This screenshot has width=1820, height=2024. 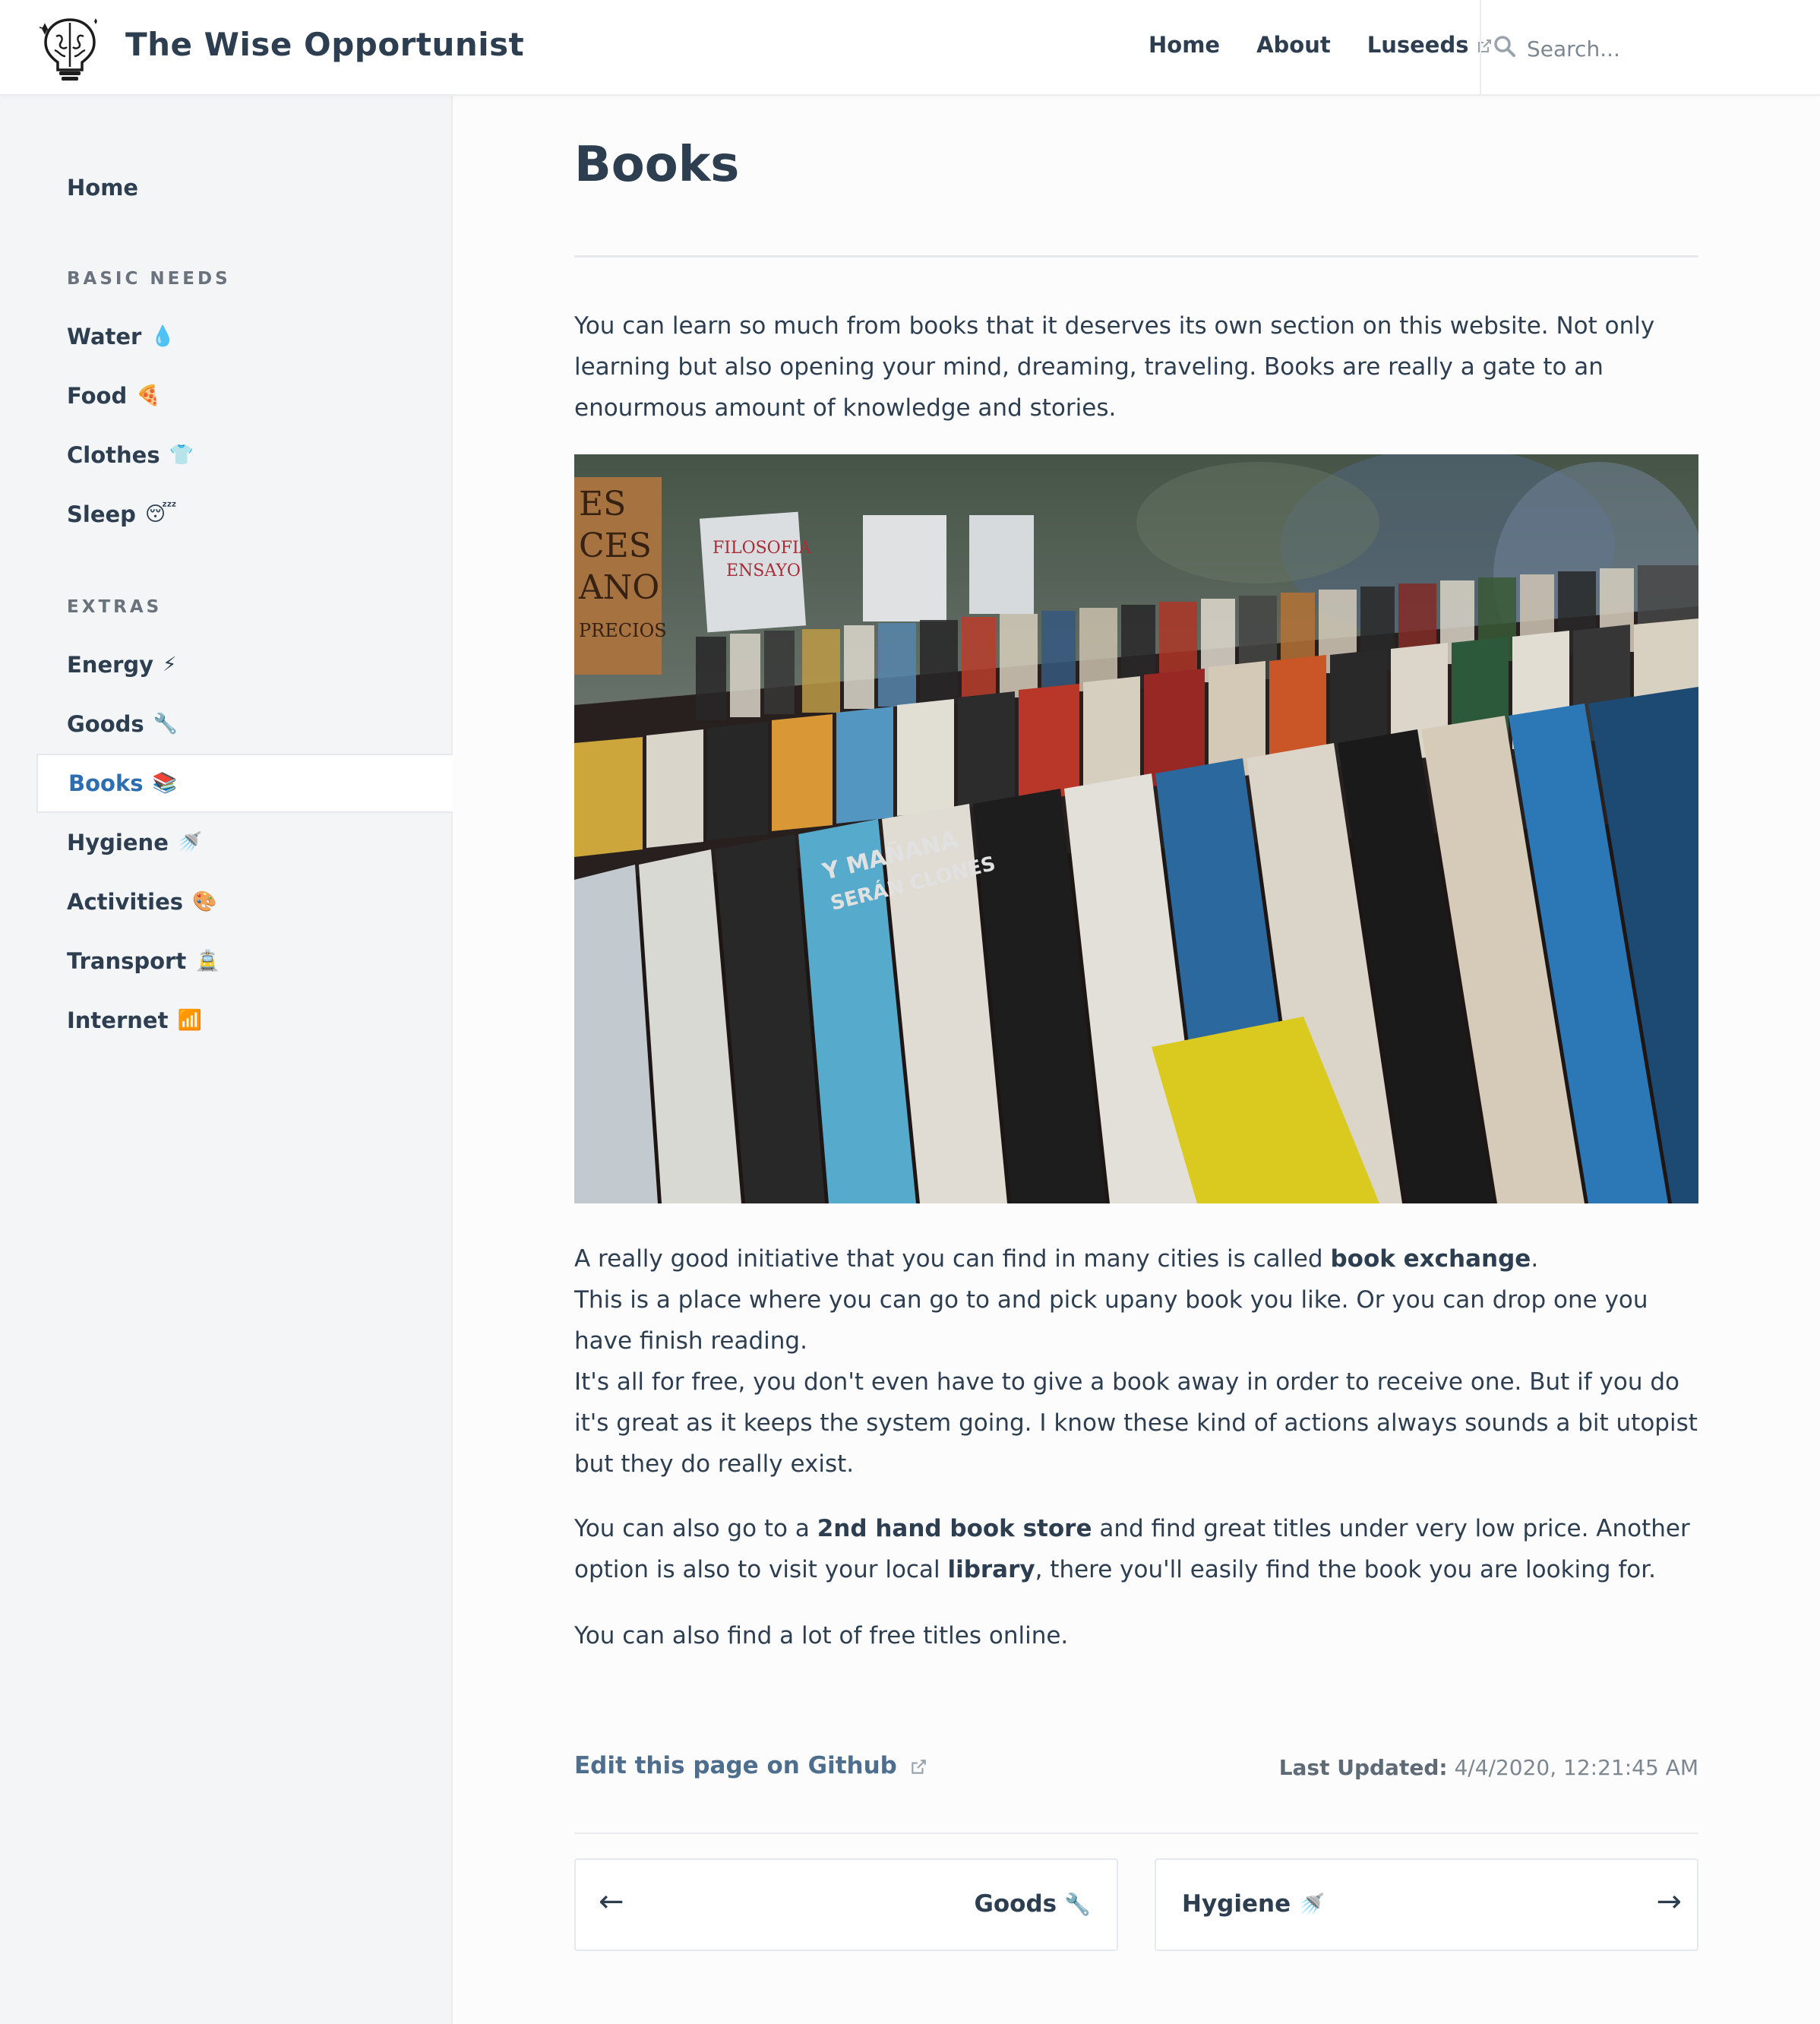 What do you see at coordinates (1480, 48) in the screenshot?
I see `search-divider` at bounding box center [1480, 48].